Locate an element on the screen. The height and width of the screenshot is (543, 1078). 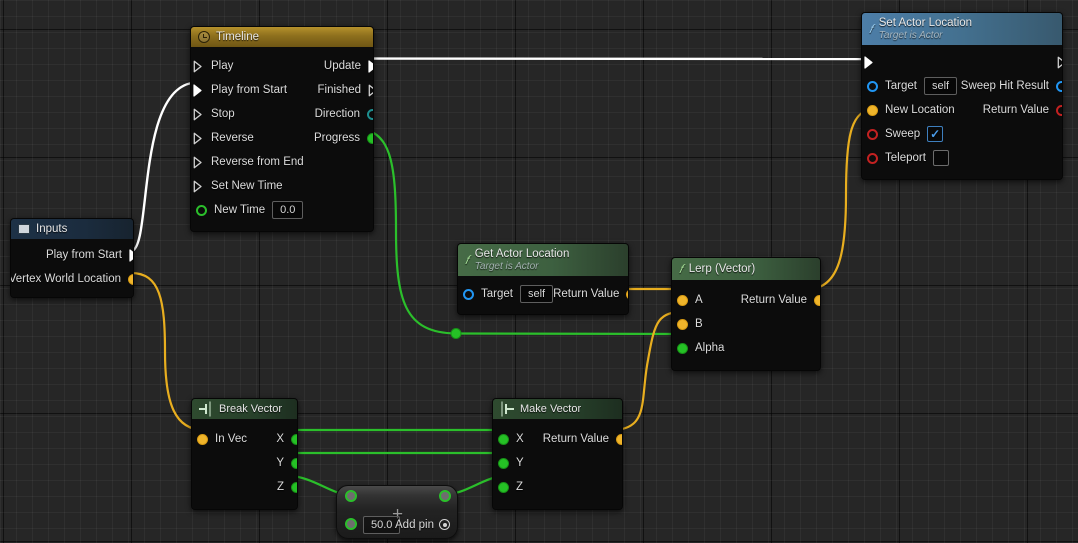
vector-pin-vertex-world-location is located at coordinates (130, 279).